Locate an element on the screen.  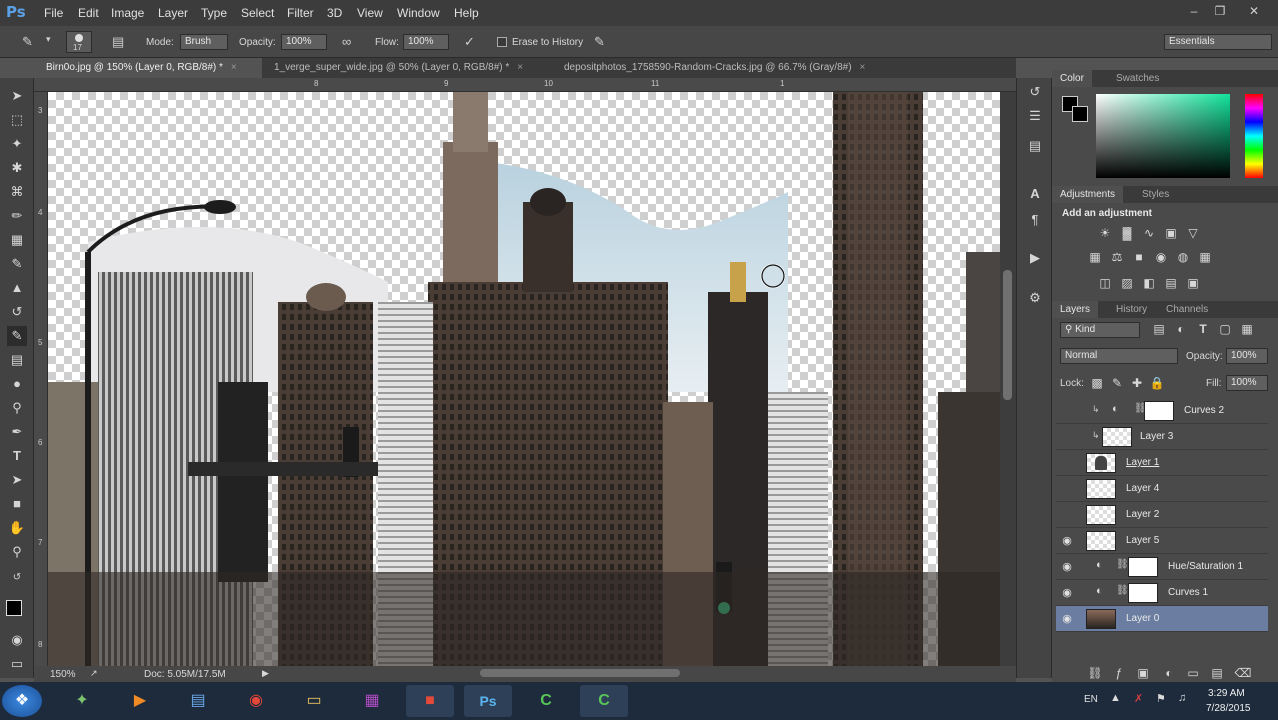
invert-icon: ◫ is located at coordinates (1105, 283).